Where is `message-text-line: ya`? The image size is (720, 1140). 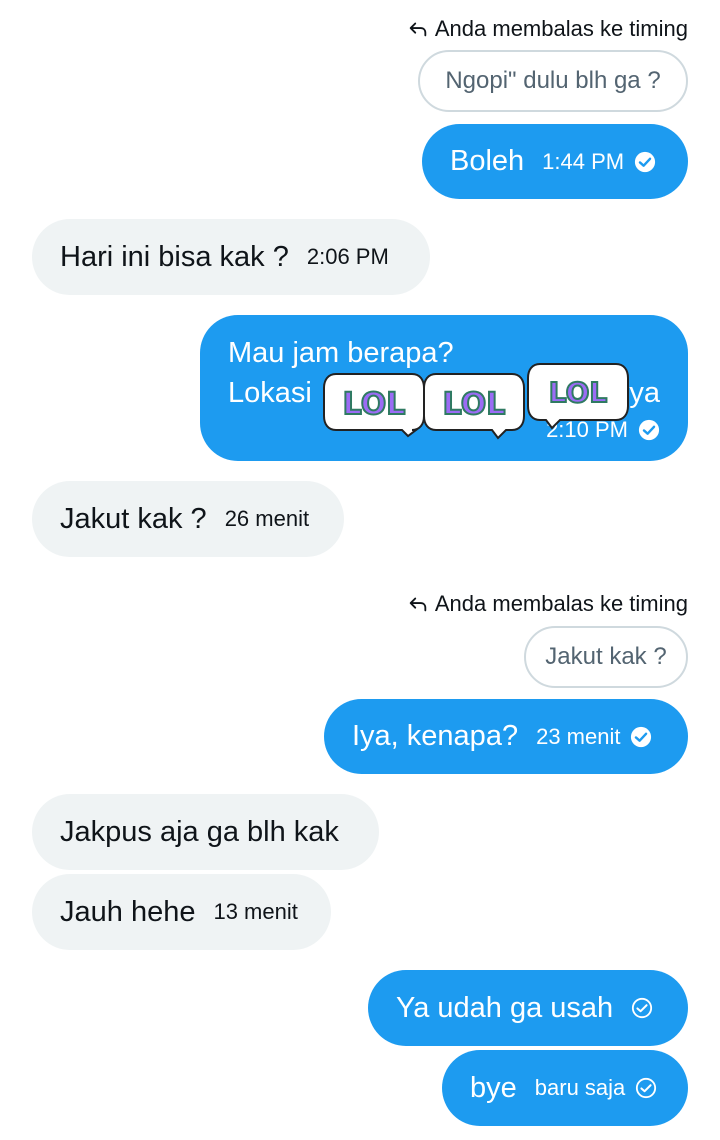 message-text-line: ya is located at coordinates (644, 393).